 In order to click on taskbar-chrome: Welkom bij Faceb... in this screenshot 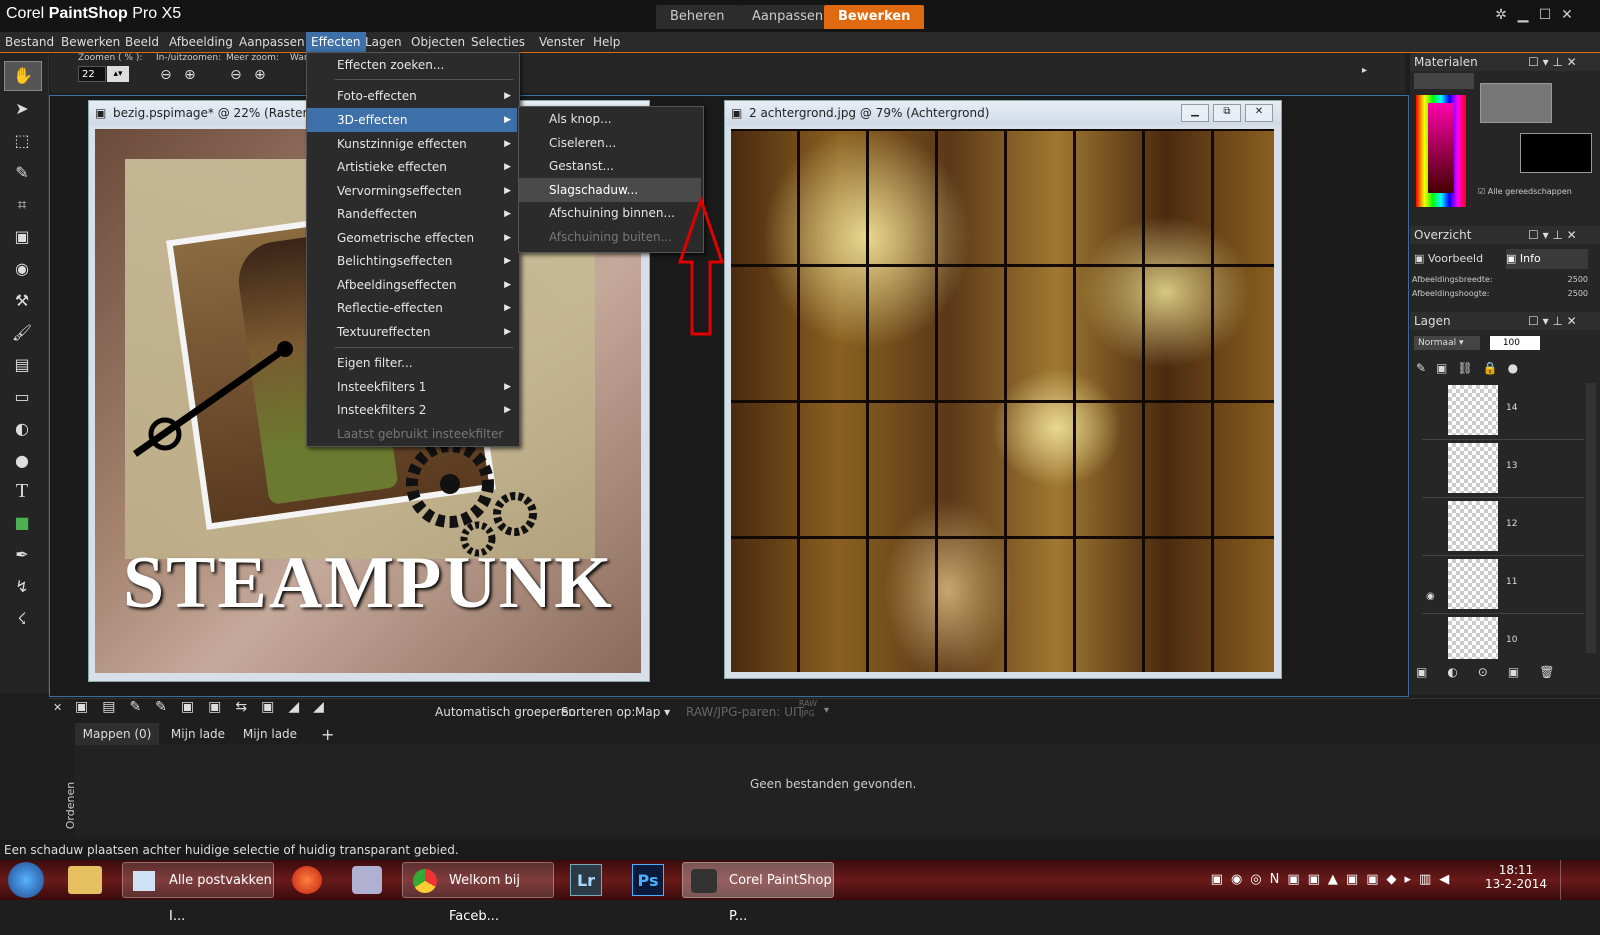, I will do `click(478, 893)`.